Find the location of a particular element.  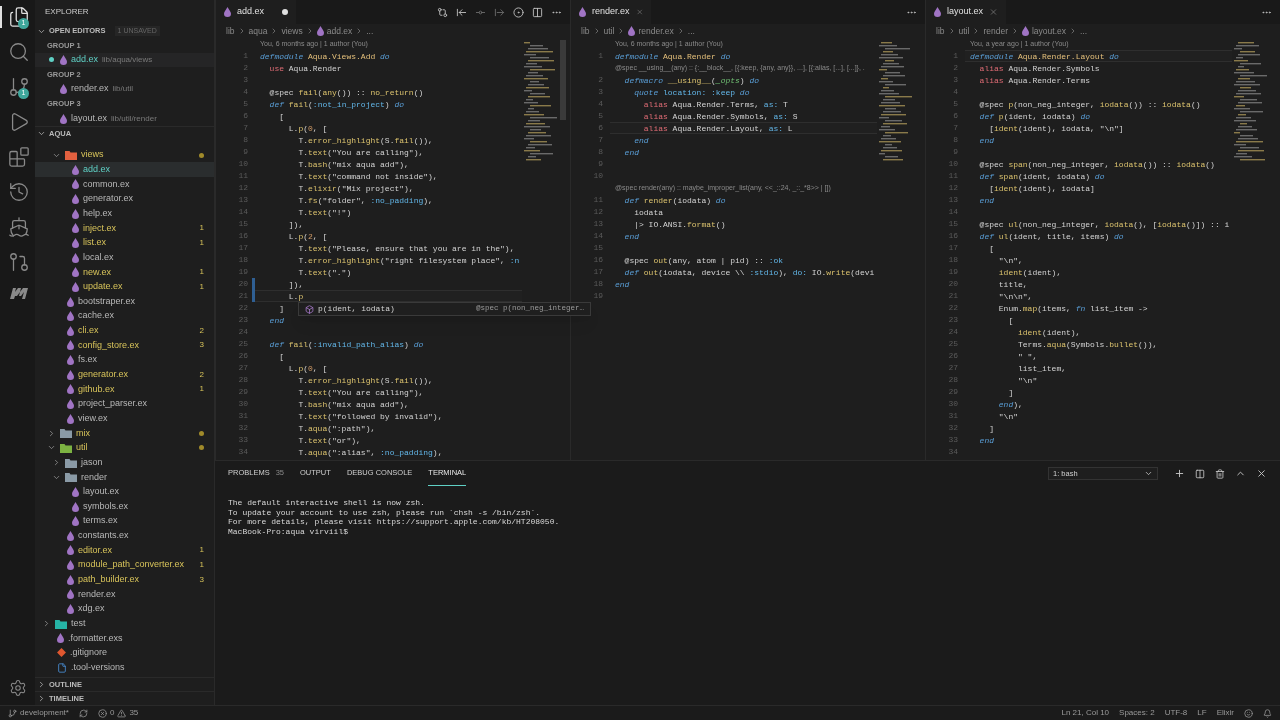

editor-tab: render.ex is located at coordinates (611, 12).